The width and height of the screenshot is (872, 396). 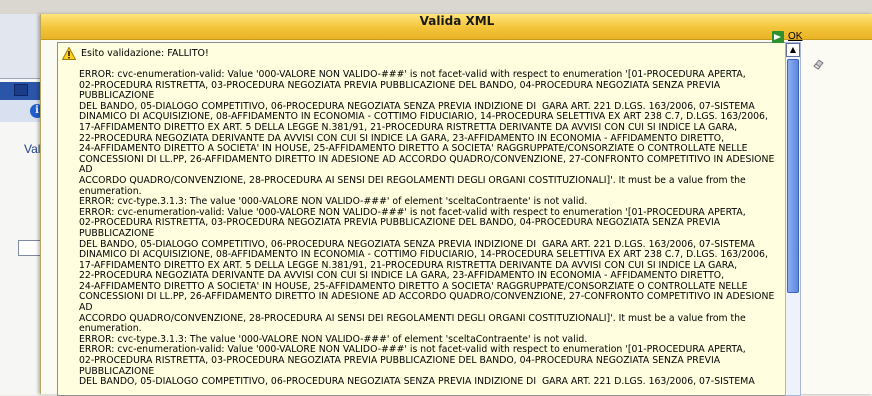 I want to click on background-window-icon, so click(x=21, y=90).